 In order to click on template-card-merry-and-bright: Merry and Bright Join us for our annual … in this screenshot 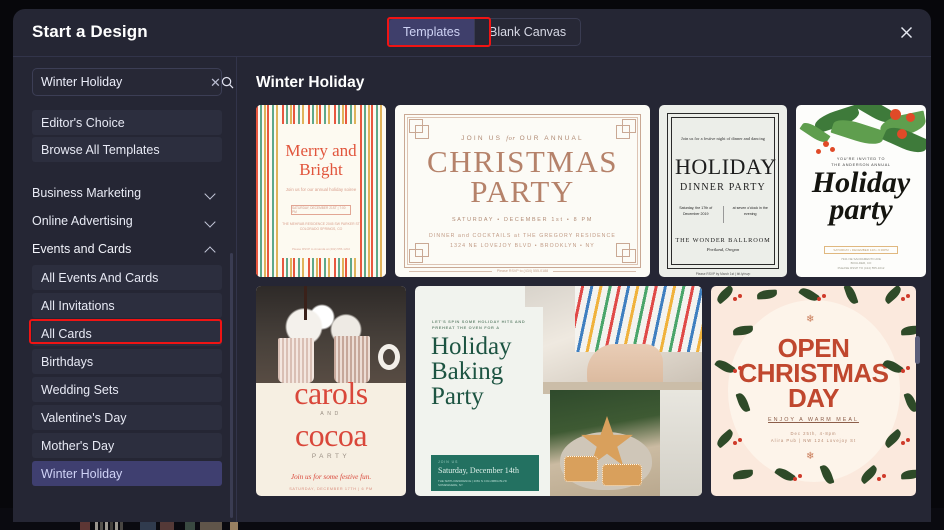, I will do `click(321, 191)`.